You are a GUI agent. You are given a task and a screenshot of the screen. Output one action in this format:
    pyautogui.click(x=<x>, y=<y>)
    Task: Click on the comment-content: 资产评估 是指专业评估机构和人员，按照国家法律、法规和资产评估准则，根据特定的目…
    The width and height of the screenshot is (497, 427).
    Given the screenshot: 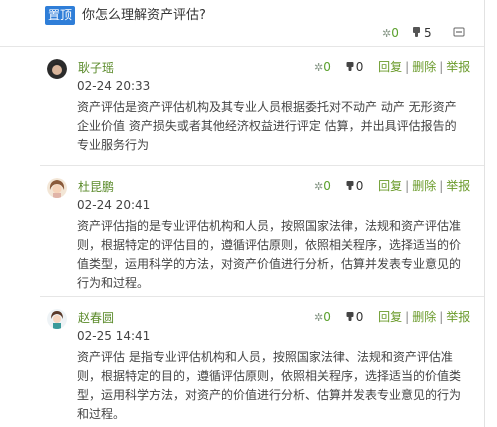 What is the action you would take?
    pyautogui.click(x=269, y=385)
    